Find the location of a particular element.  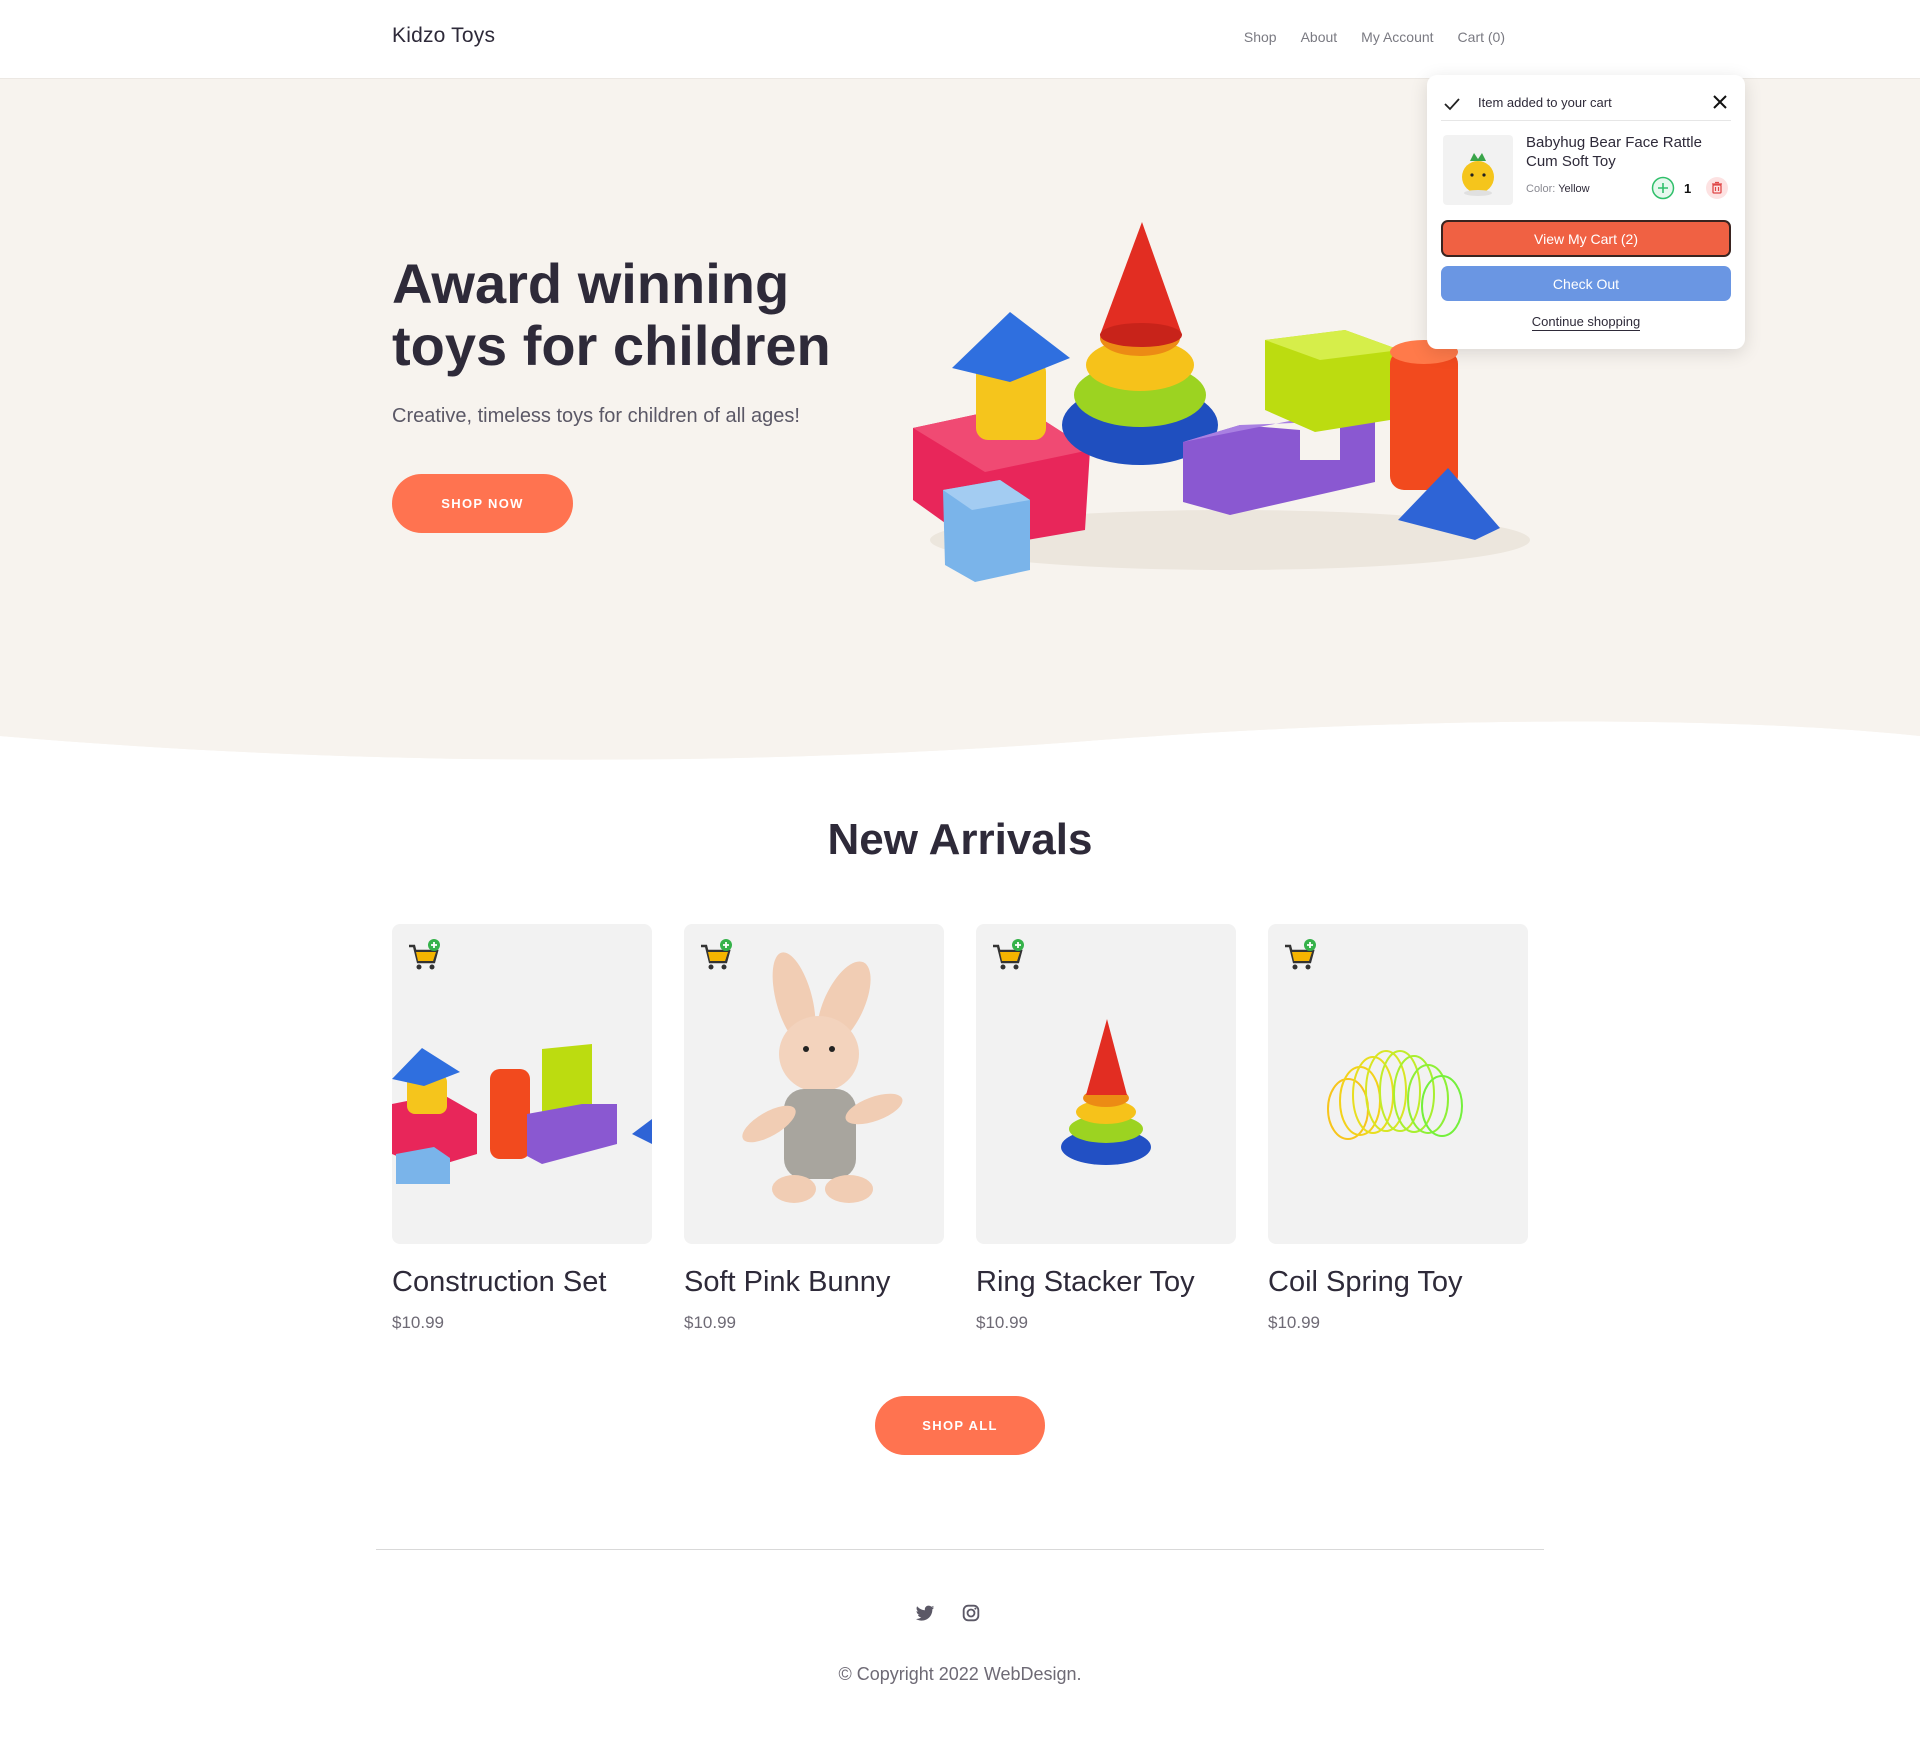

continue-shopping-wrap: Continue shopping is located at coordinates (1586, 322).